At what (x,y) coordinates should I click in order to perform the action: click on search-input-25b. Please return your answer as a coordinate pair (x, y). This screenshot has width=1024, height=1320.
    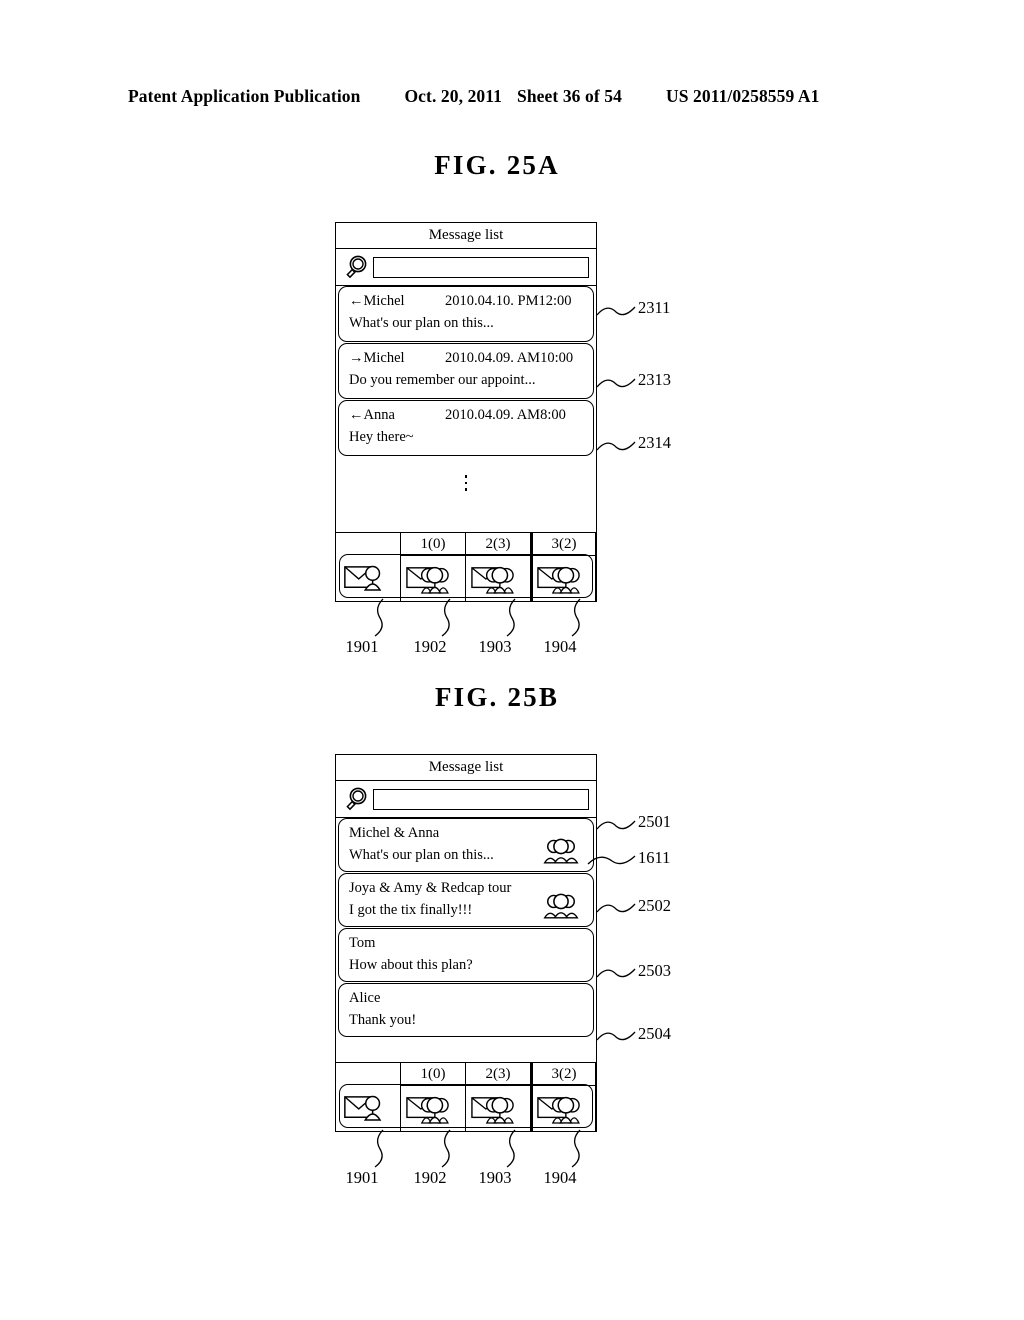
    Looking at the image, I should click on (481, 799).